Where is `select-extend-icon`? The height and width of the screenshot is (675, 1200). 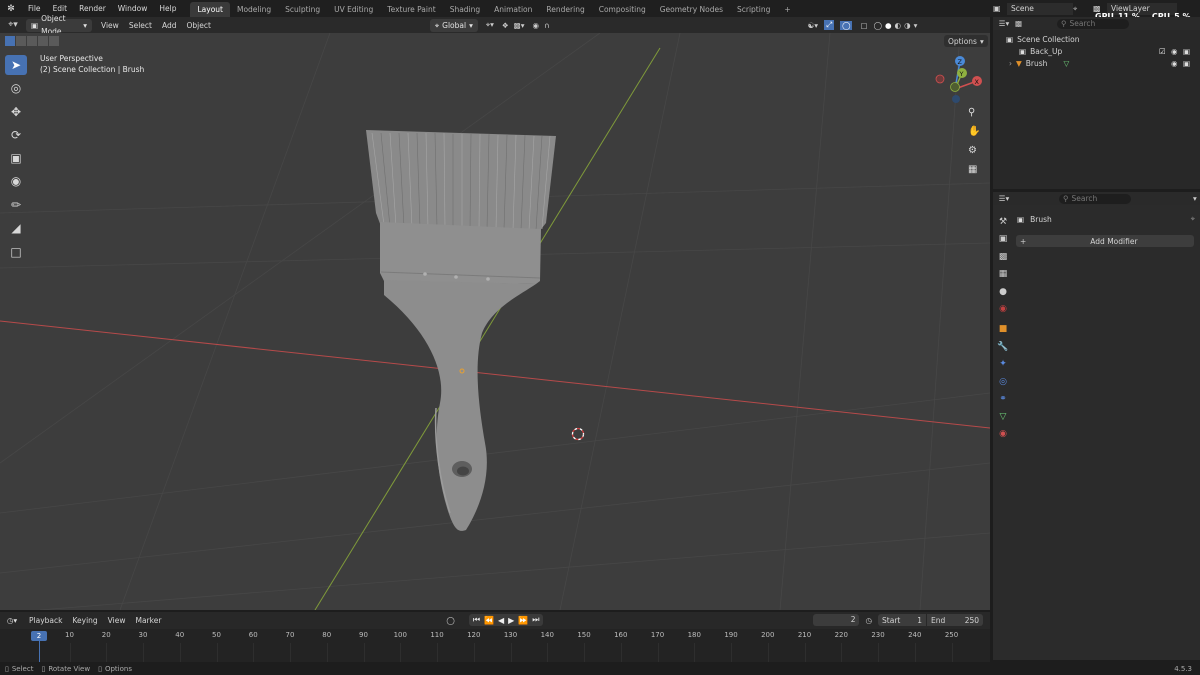 select-extend-icon is located at coordinates (21, 40).